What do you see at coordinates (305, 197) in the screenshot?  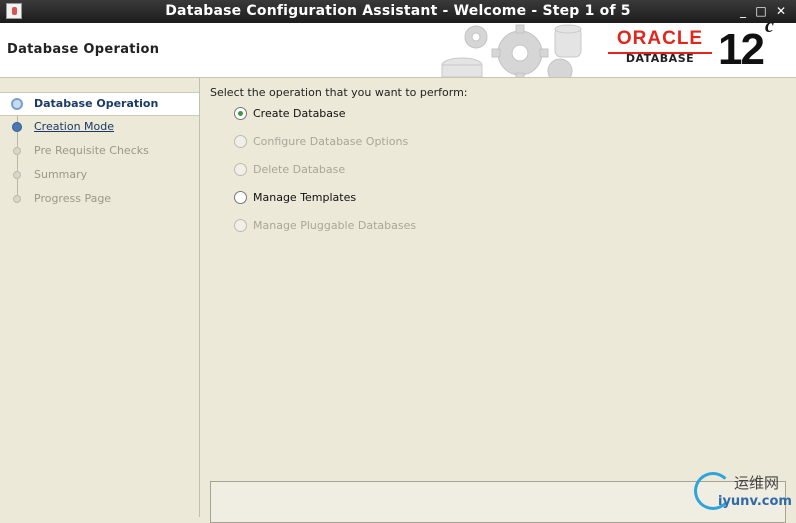 I see `option-label: Manage Templates` at bounding box center [305, 197].